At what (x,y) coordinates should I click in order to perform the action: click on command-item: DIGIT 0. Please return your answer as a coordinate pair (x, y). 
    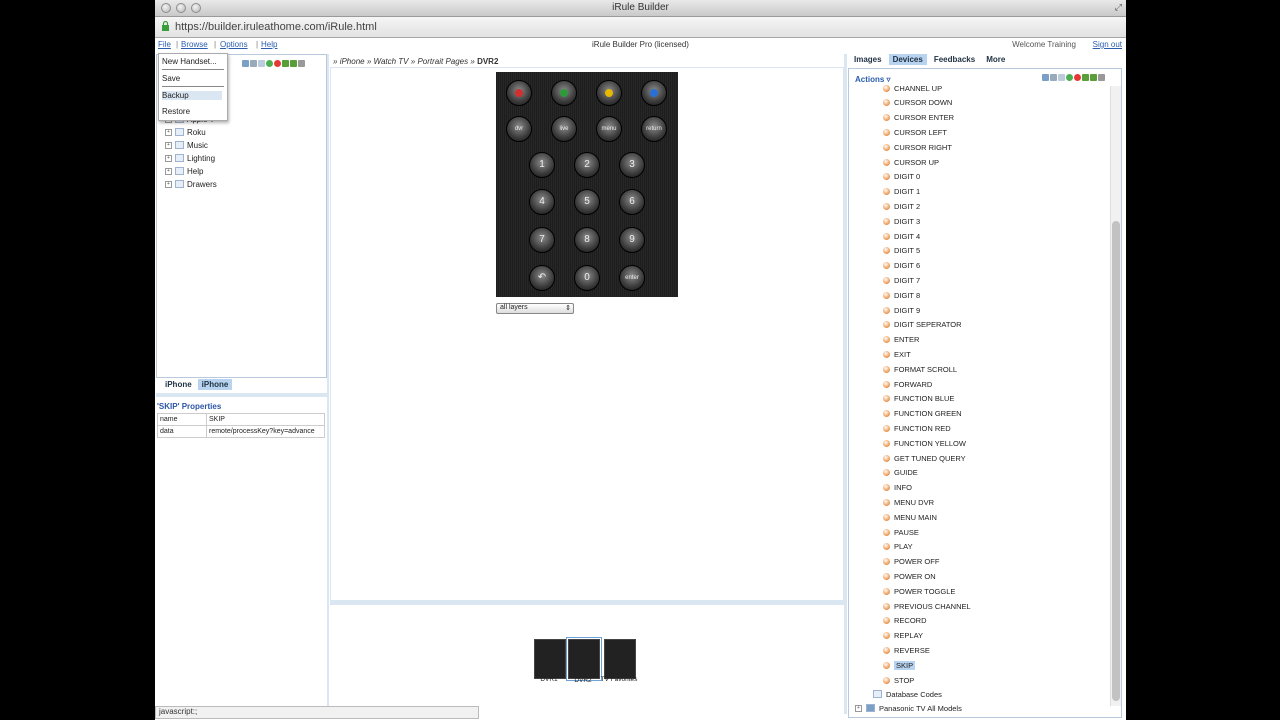
    Looking at the image, I should click on (901, 177).